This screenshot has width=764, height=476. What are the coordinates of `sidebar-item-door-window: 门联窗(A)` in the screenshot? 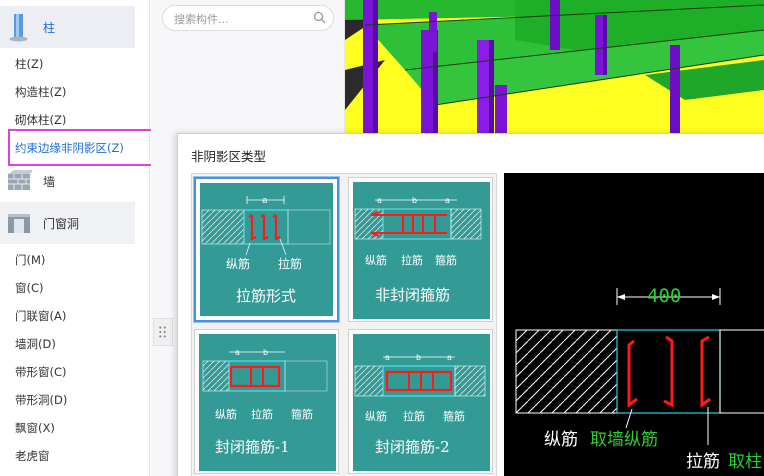 It's located at (40, 316).